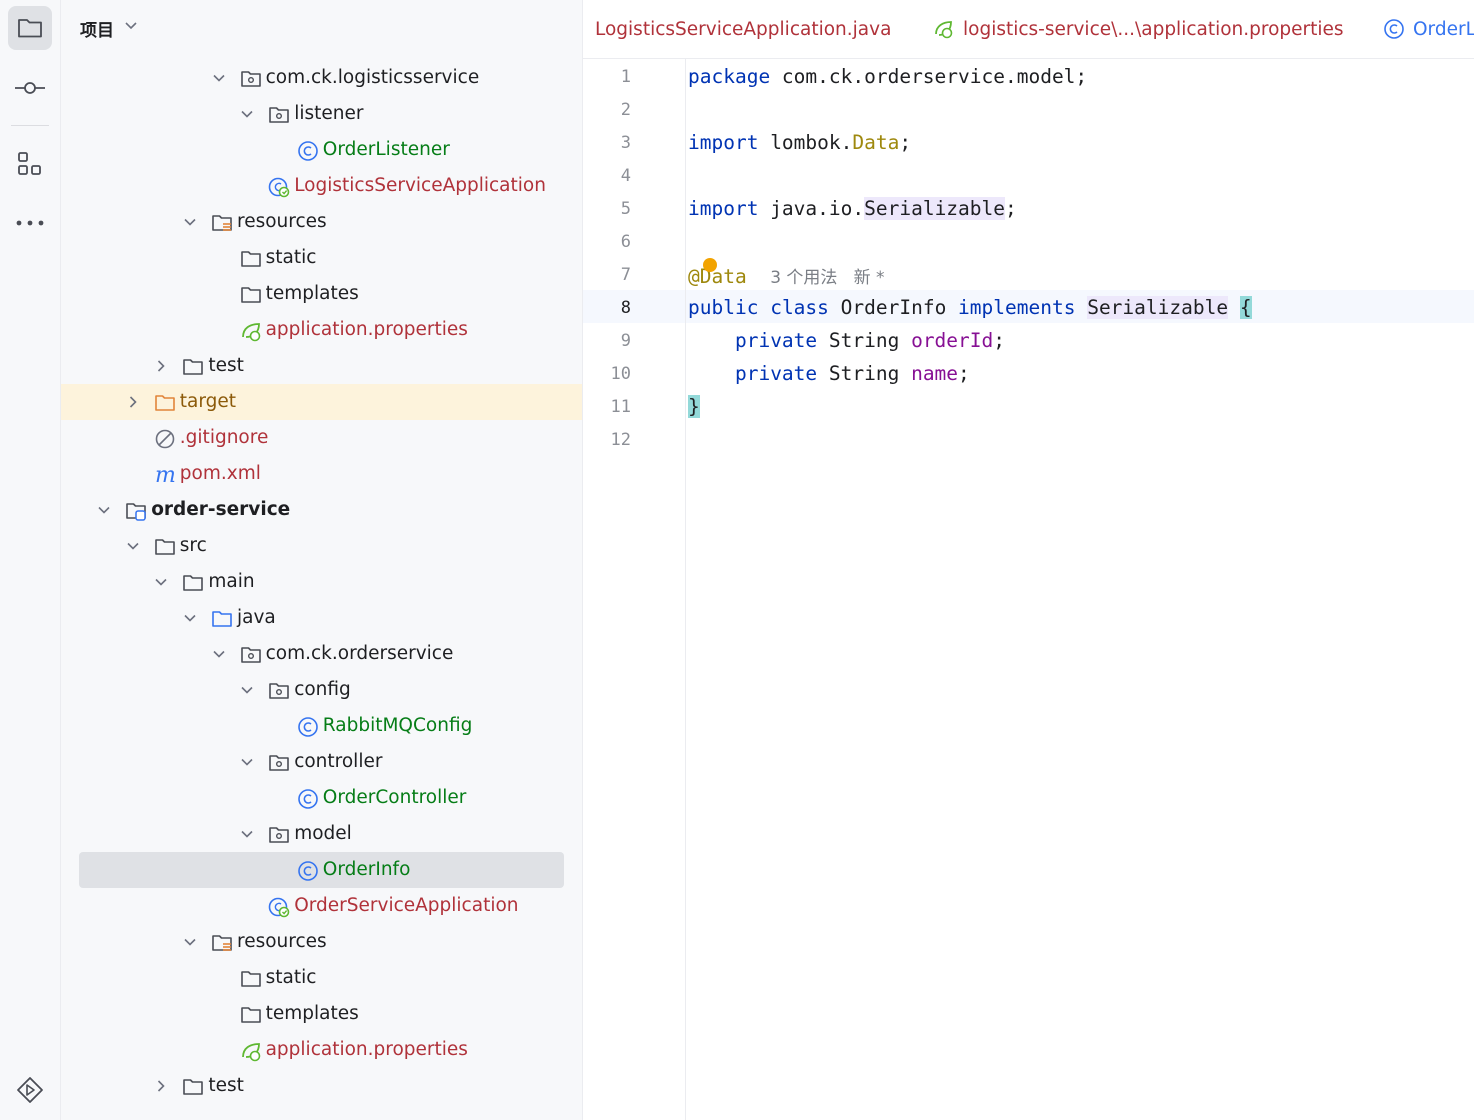 The width and height of the screenshot is (1474, 1120). What do you see at coordinates (1011, 208) in the screenshot?
I see `code-token: ;` at bounding box center [1011, 208].